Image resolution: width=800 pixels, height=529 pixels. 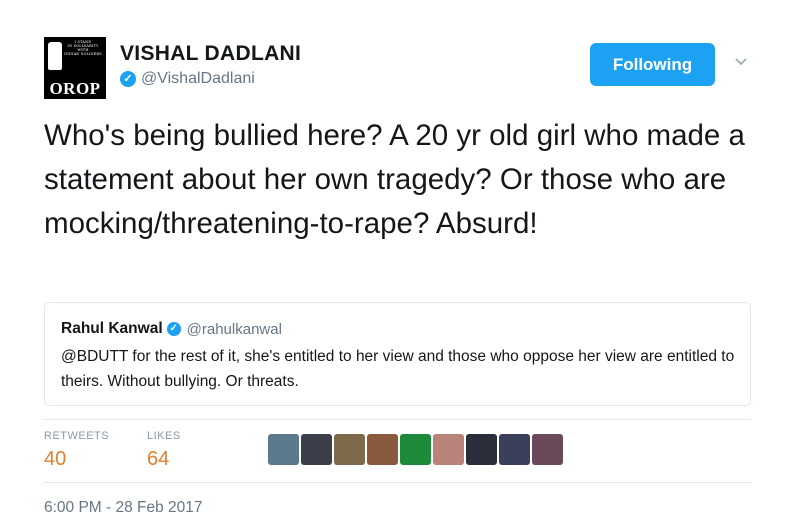 What do you see at coordinates (75, 88) in the screenshot?
I see `avatar-orop-text: OROP` at bounding box center [75, 88].